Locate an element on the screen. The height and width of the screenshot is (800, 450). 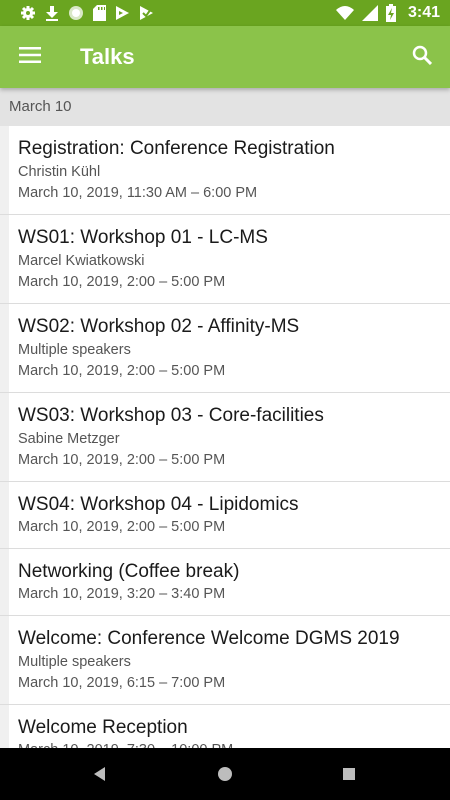
status-bar: 3:41 is located at coordinates (225, 13).